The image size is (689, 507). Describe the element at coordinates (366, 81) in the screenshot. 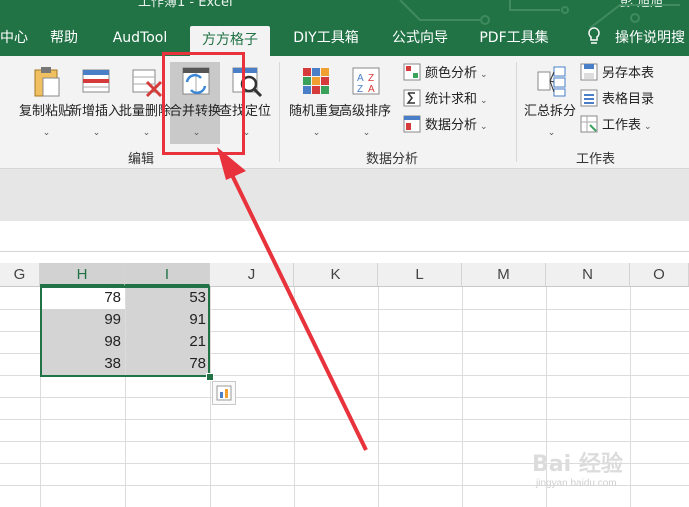

I see `sort-az-icon: A Z Z A` at that location.